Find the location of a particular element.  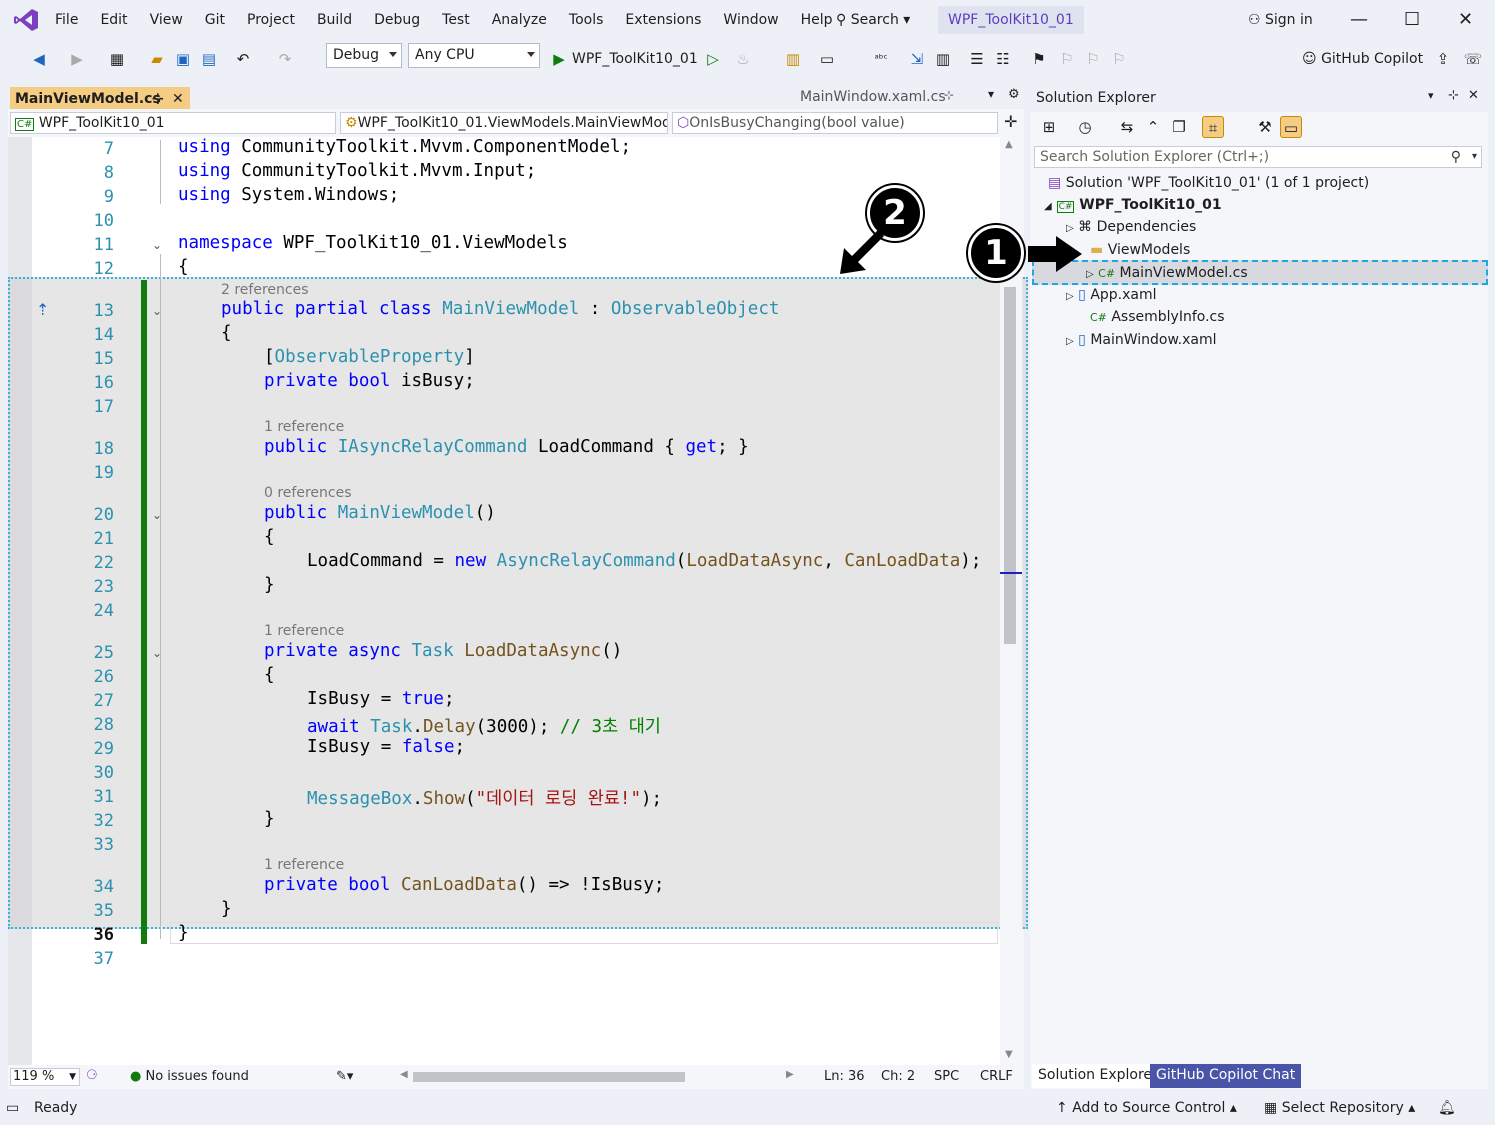

menu-analyze: Analyze is located at coordinates (519, 20).